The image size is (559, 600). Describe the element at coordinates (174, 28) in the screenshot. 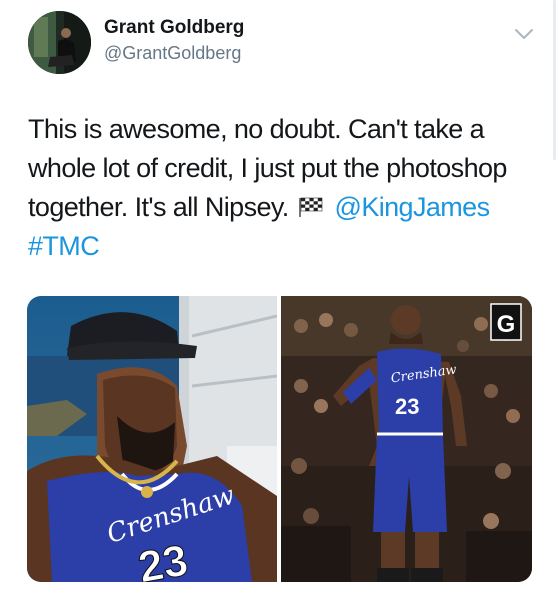

I see `author-name: Grant Goldberg` at that location.